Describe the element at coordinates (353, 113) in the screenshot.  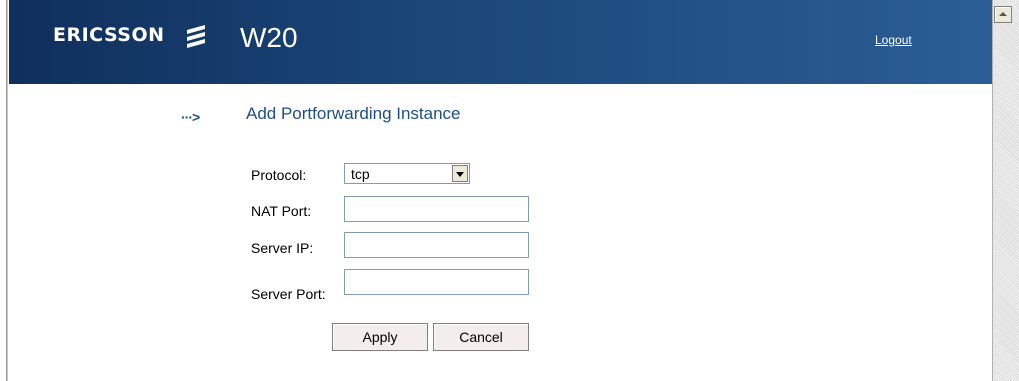
I see `page-title: Add Portforwarding Instance` at that location.